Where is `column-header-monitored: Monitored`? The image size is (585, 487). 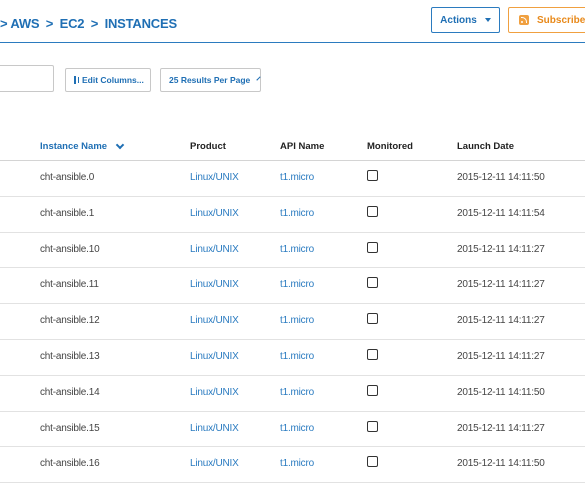
column-header-monitored: Monitored is located at coordinates (390, 146).